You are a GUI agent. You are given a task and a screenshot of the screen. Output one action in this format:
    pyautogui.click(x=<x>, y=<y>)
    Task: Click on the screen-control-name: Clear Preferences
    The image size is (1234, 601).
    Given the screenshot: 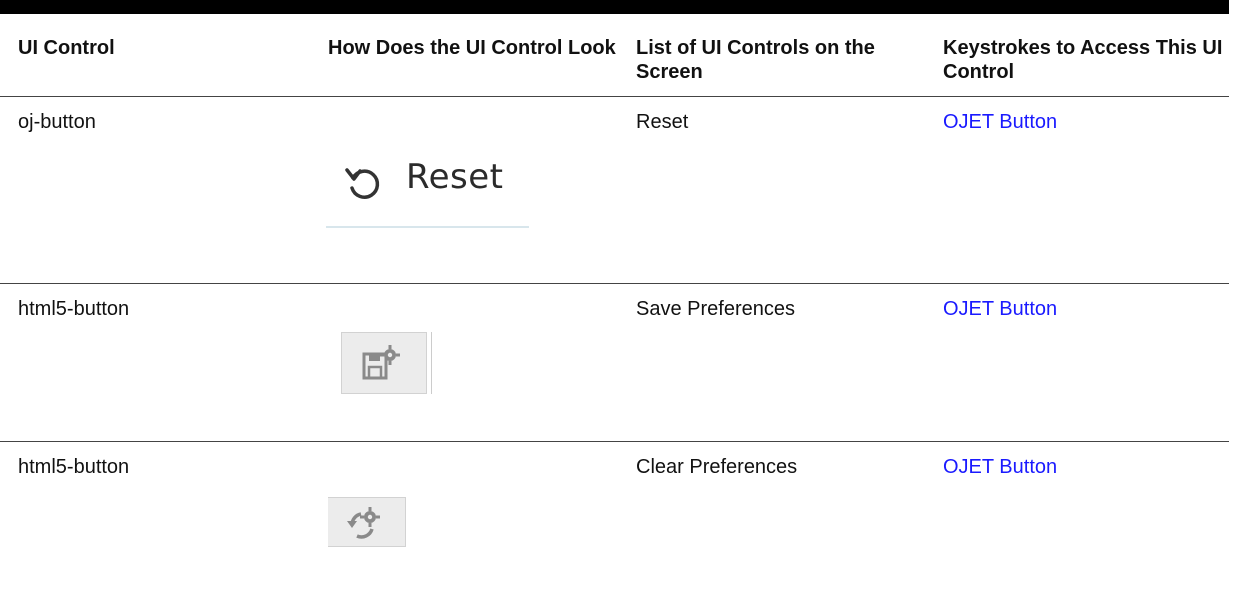 What is the action you would take?
    pyautogui.click(x=717, y=467)
    